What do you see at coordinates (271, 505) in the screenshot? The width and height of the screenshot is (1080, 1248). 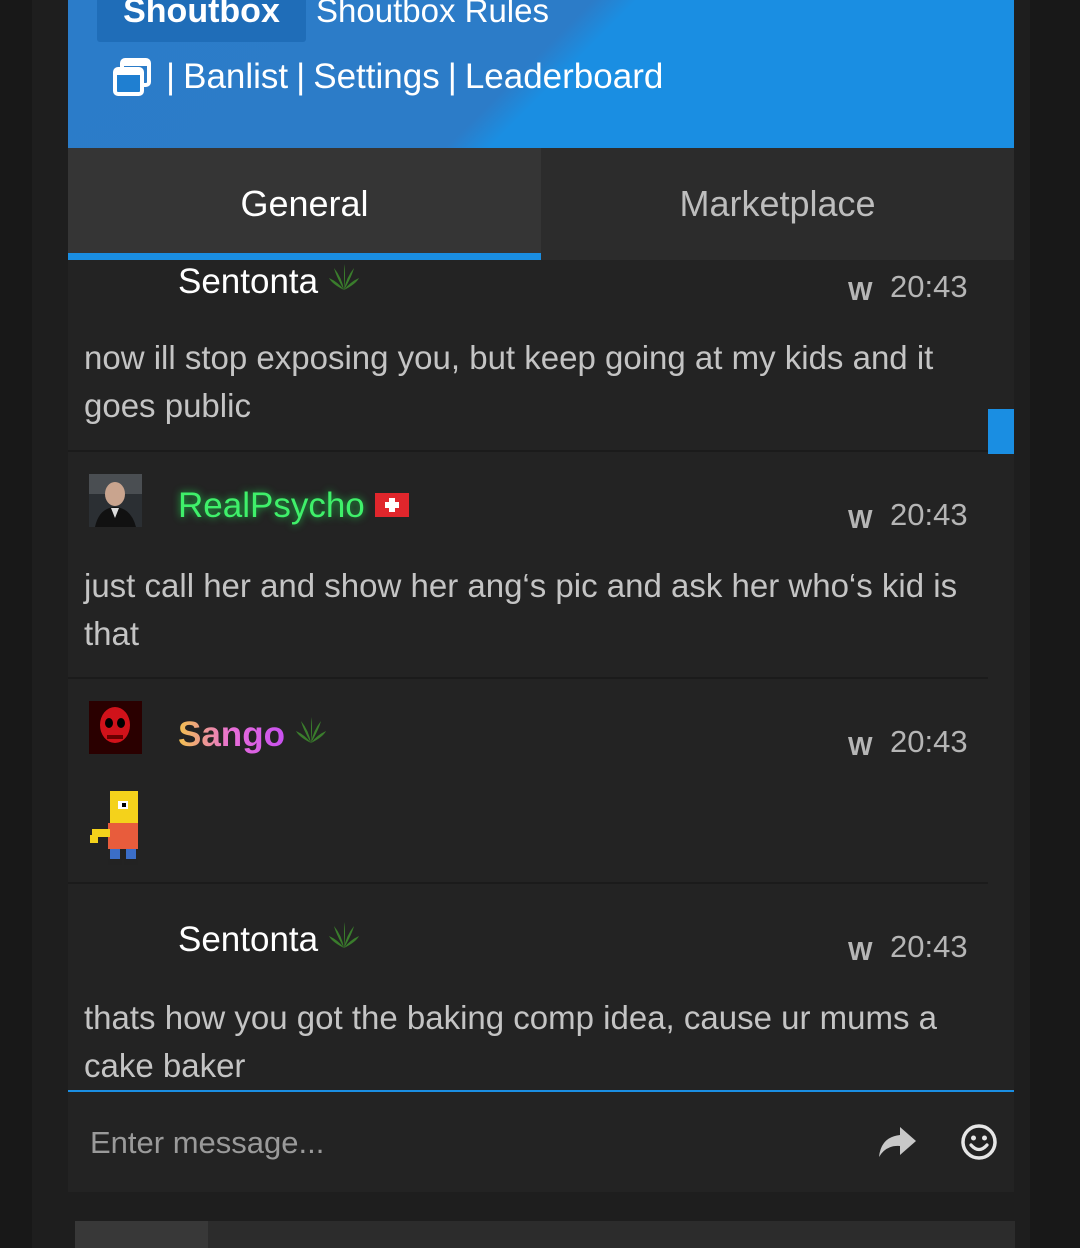 I see `username-text: RealPsycho` at bounding box center [271, 505].